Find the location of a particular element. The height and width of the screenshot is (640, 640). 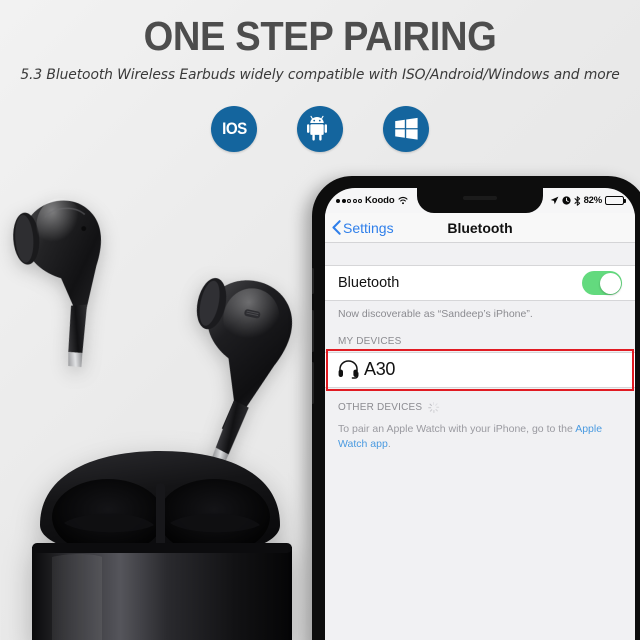

device-row-a30: A30 is located at coordinates (480, 369).